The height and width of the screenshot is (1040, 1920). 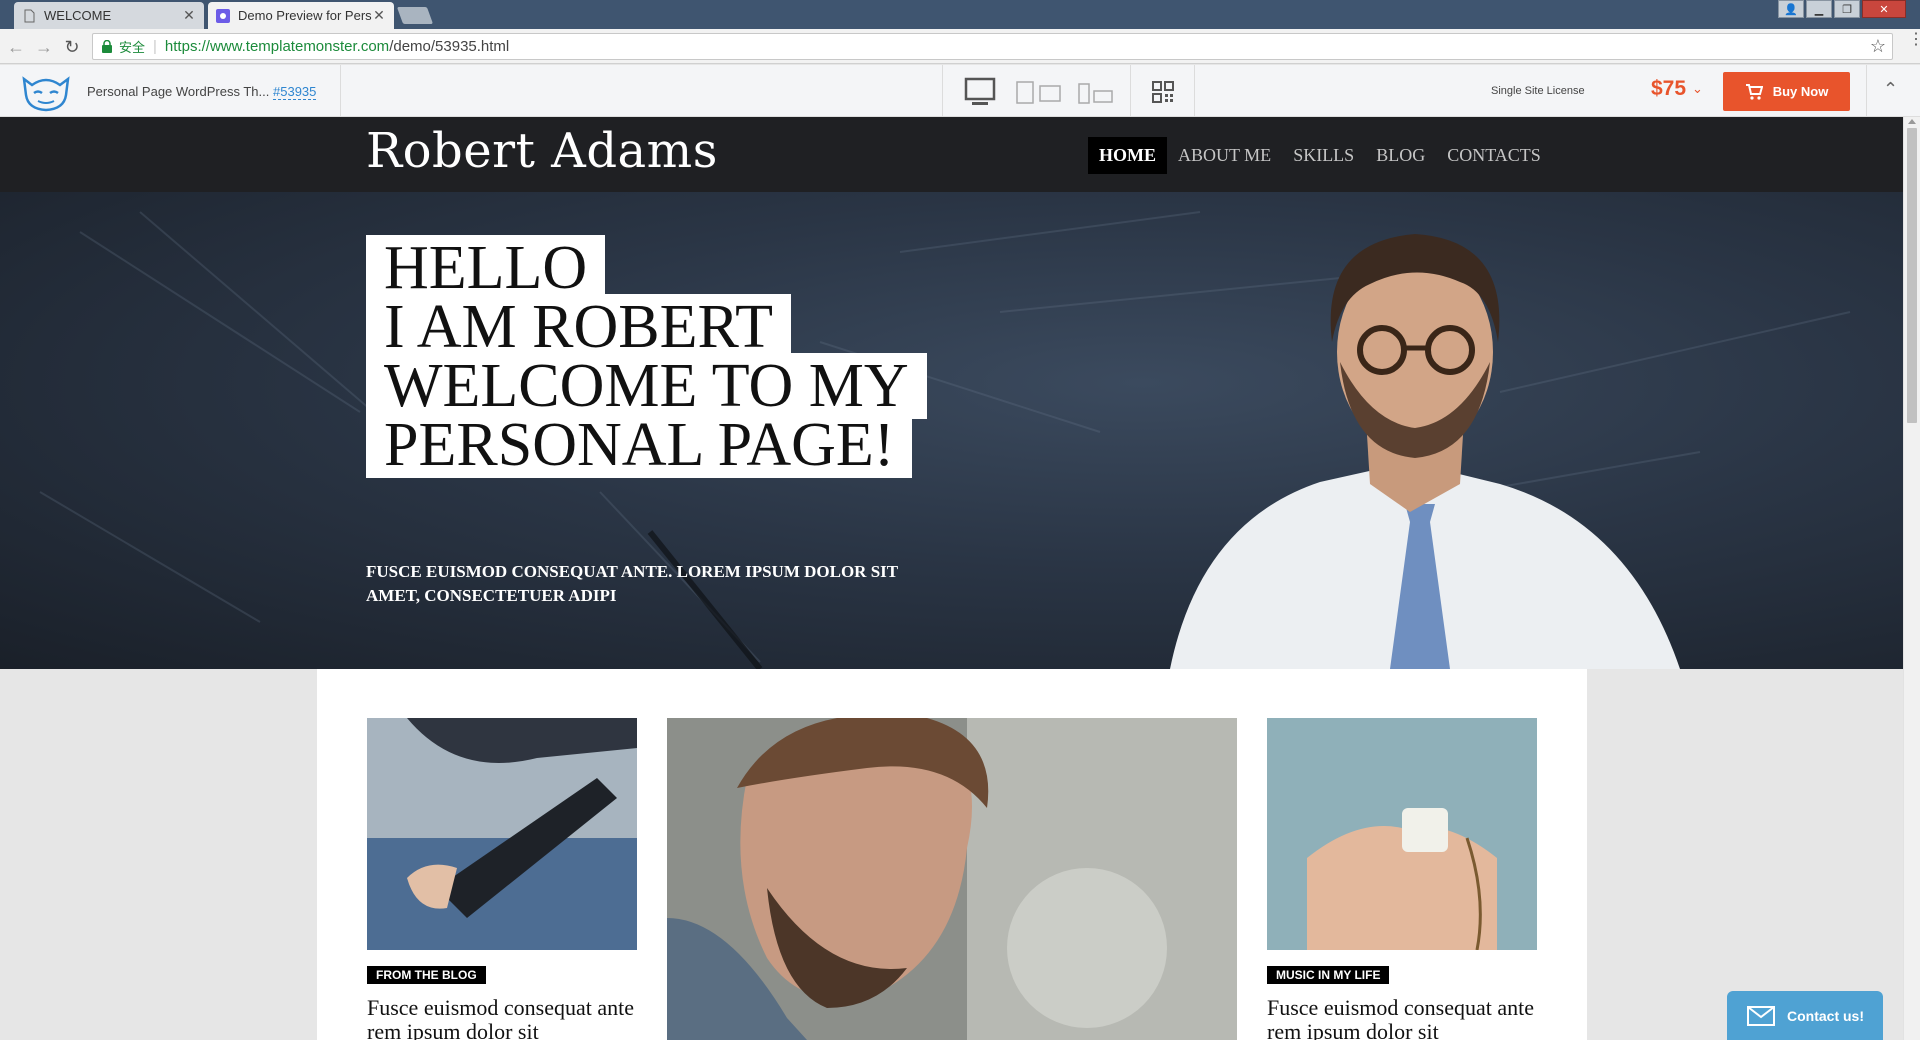 What do you see at coordinates (1847, 9) in the screenshot?
I see `maximize-icon: ❐` at bounding box center [1847, 9].